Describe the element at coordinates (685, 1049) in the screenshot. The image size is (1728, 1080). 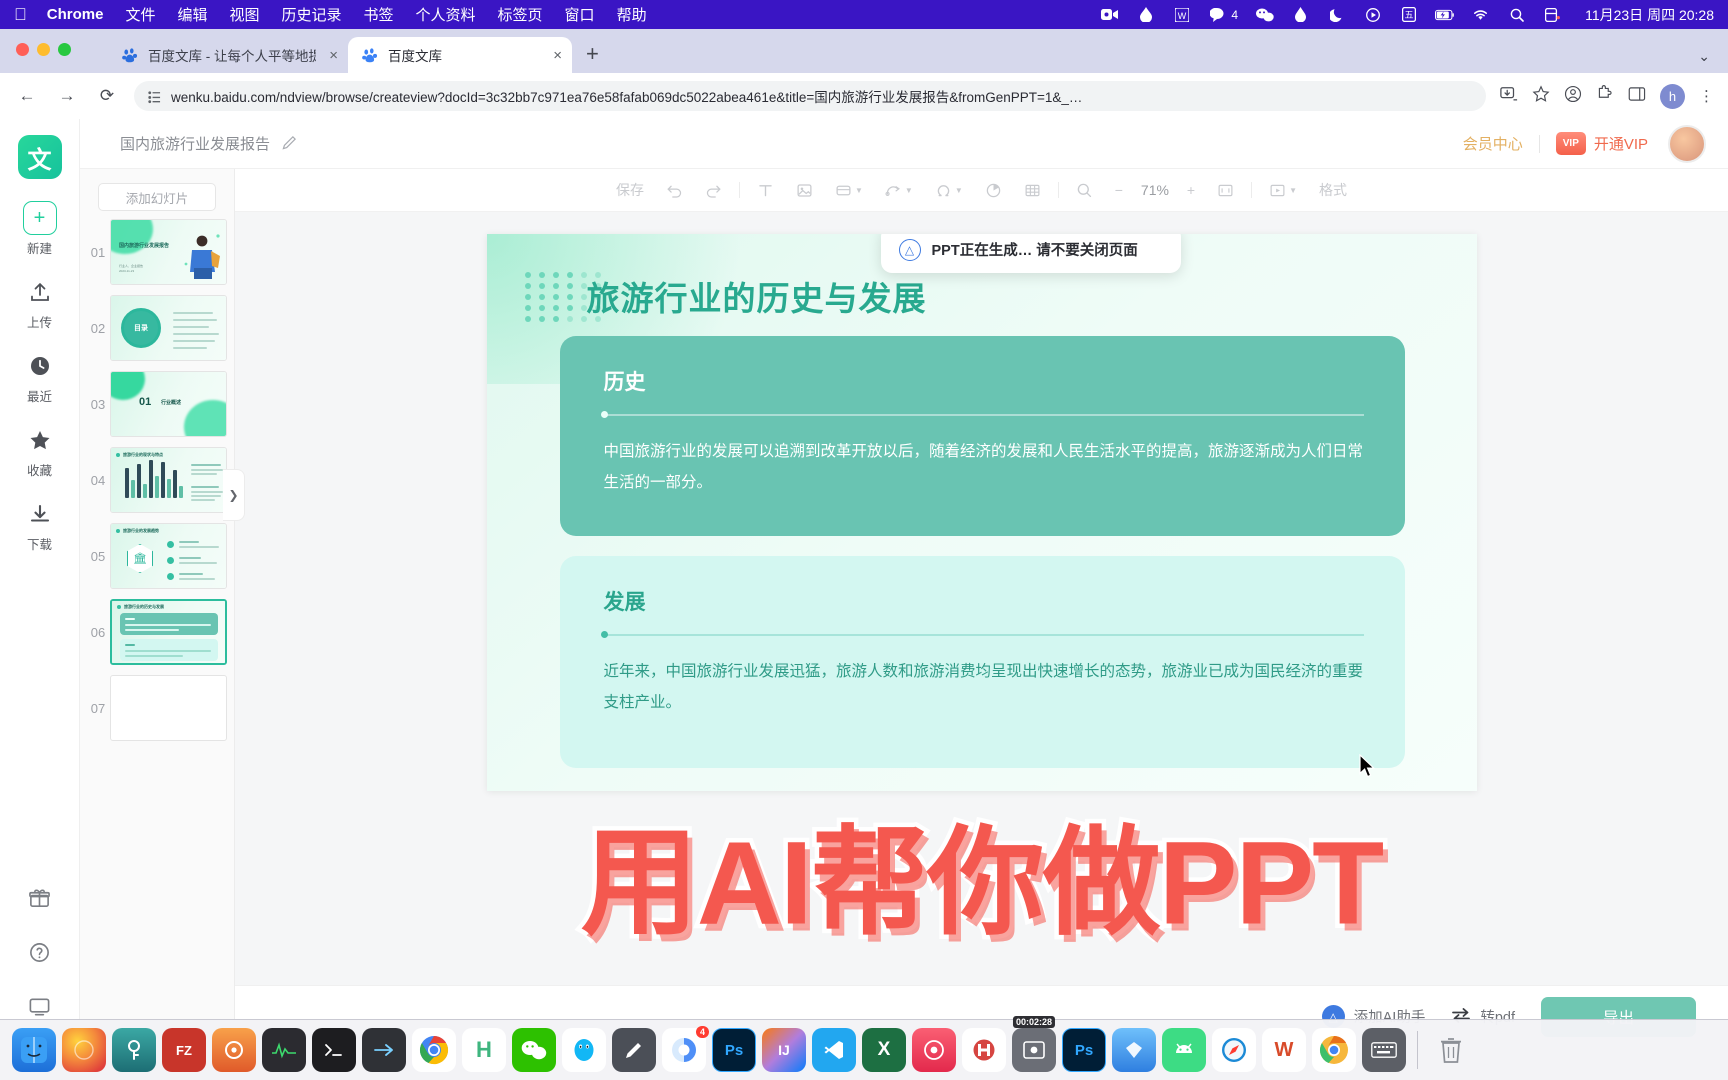
I see `dock-app-preview: 4` at that location.